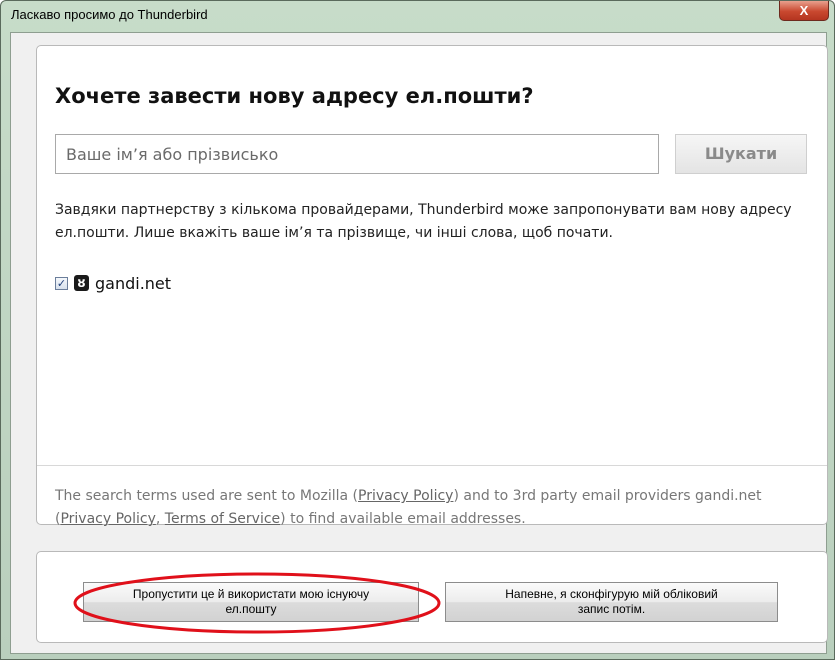 Image resolution: width=835 pixels, height=660 pixels. What do you see at coordinates (611, 609) in the screenshot?
I see `button-label: запис потім.` at bounding box center [611, 609].